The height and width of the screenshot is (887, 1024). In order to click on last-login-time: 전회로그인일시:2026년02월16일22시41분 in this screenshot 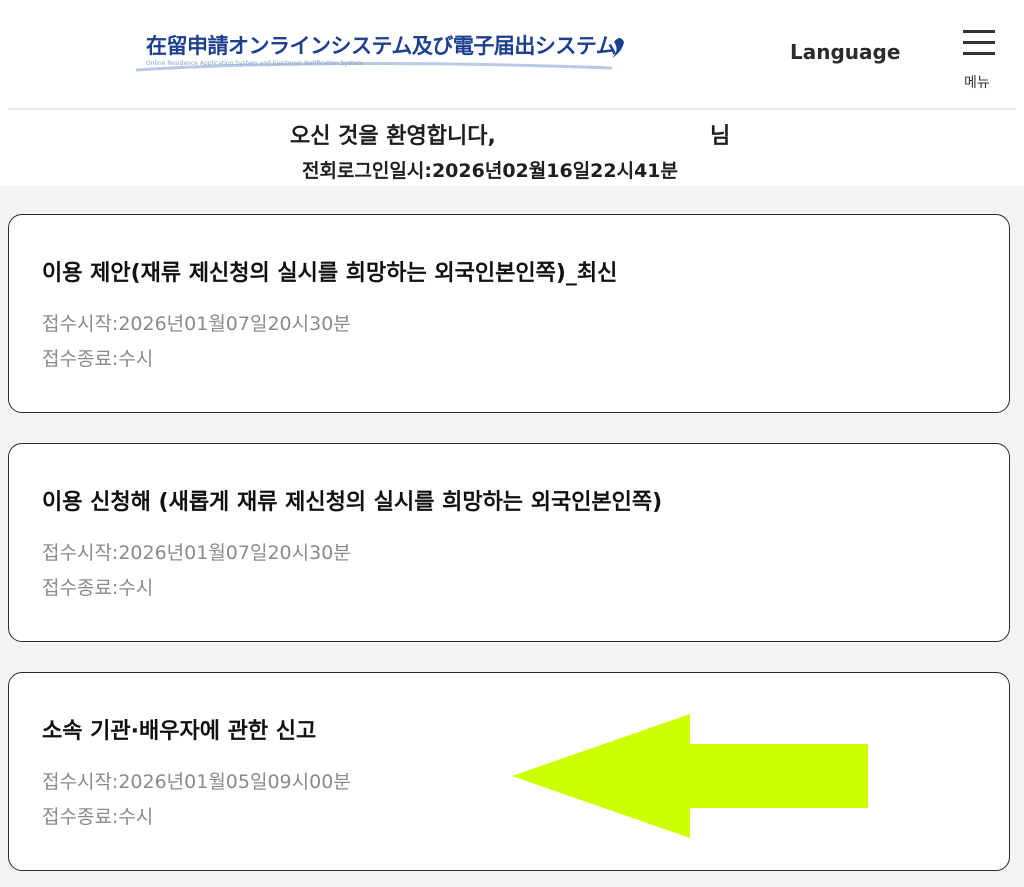, I will do `click(490, 171)`.